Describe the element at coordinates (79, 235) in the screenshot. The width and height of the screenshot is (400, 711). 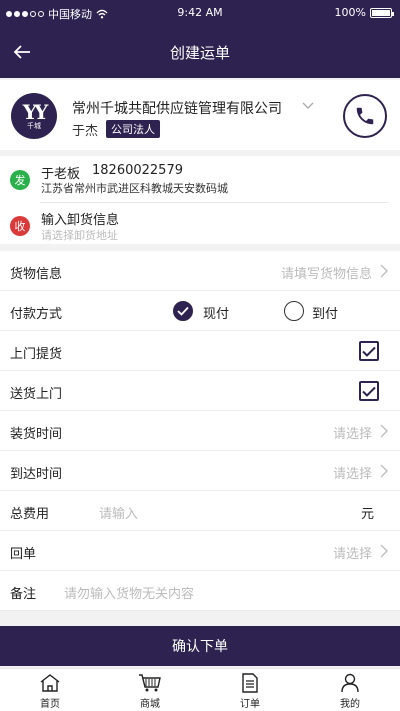
I see `receiver-address-hint: 请选择卸货地址` at that location.